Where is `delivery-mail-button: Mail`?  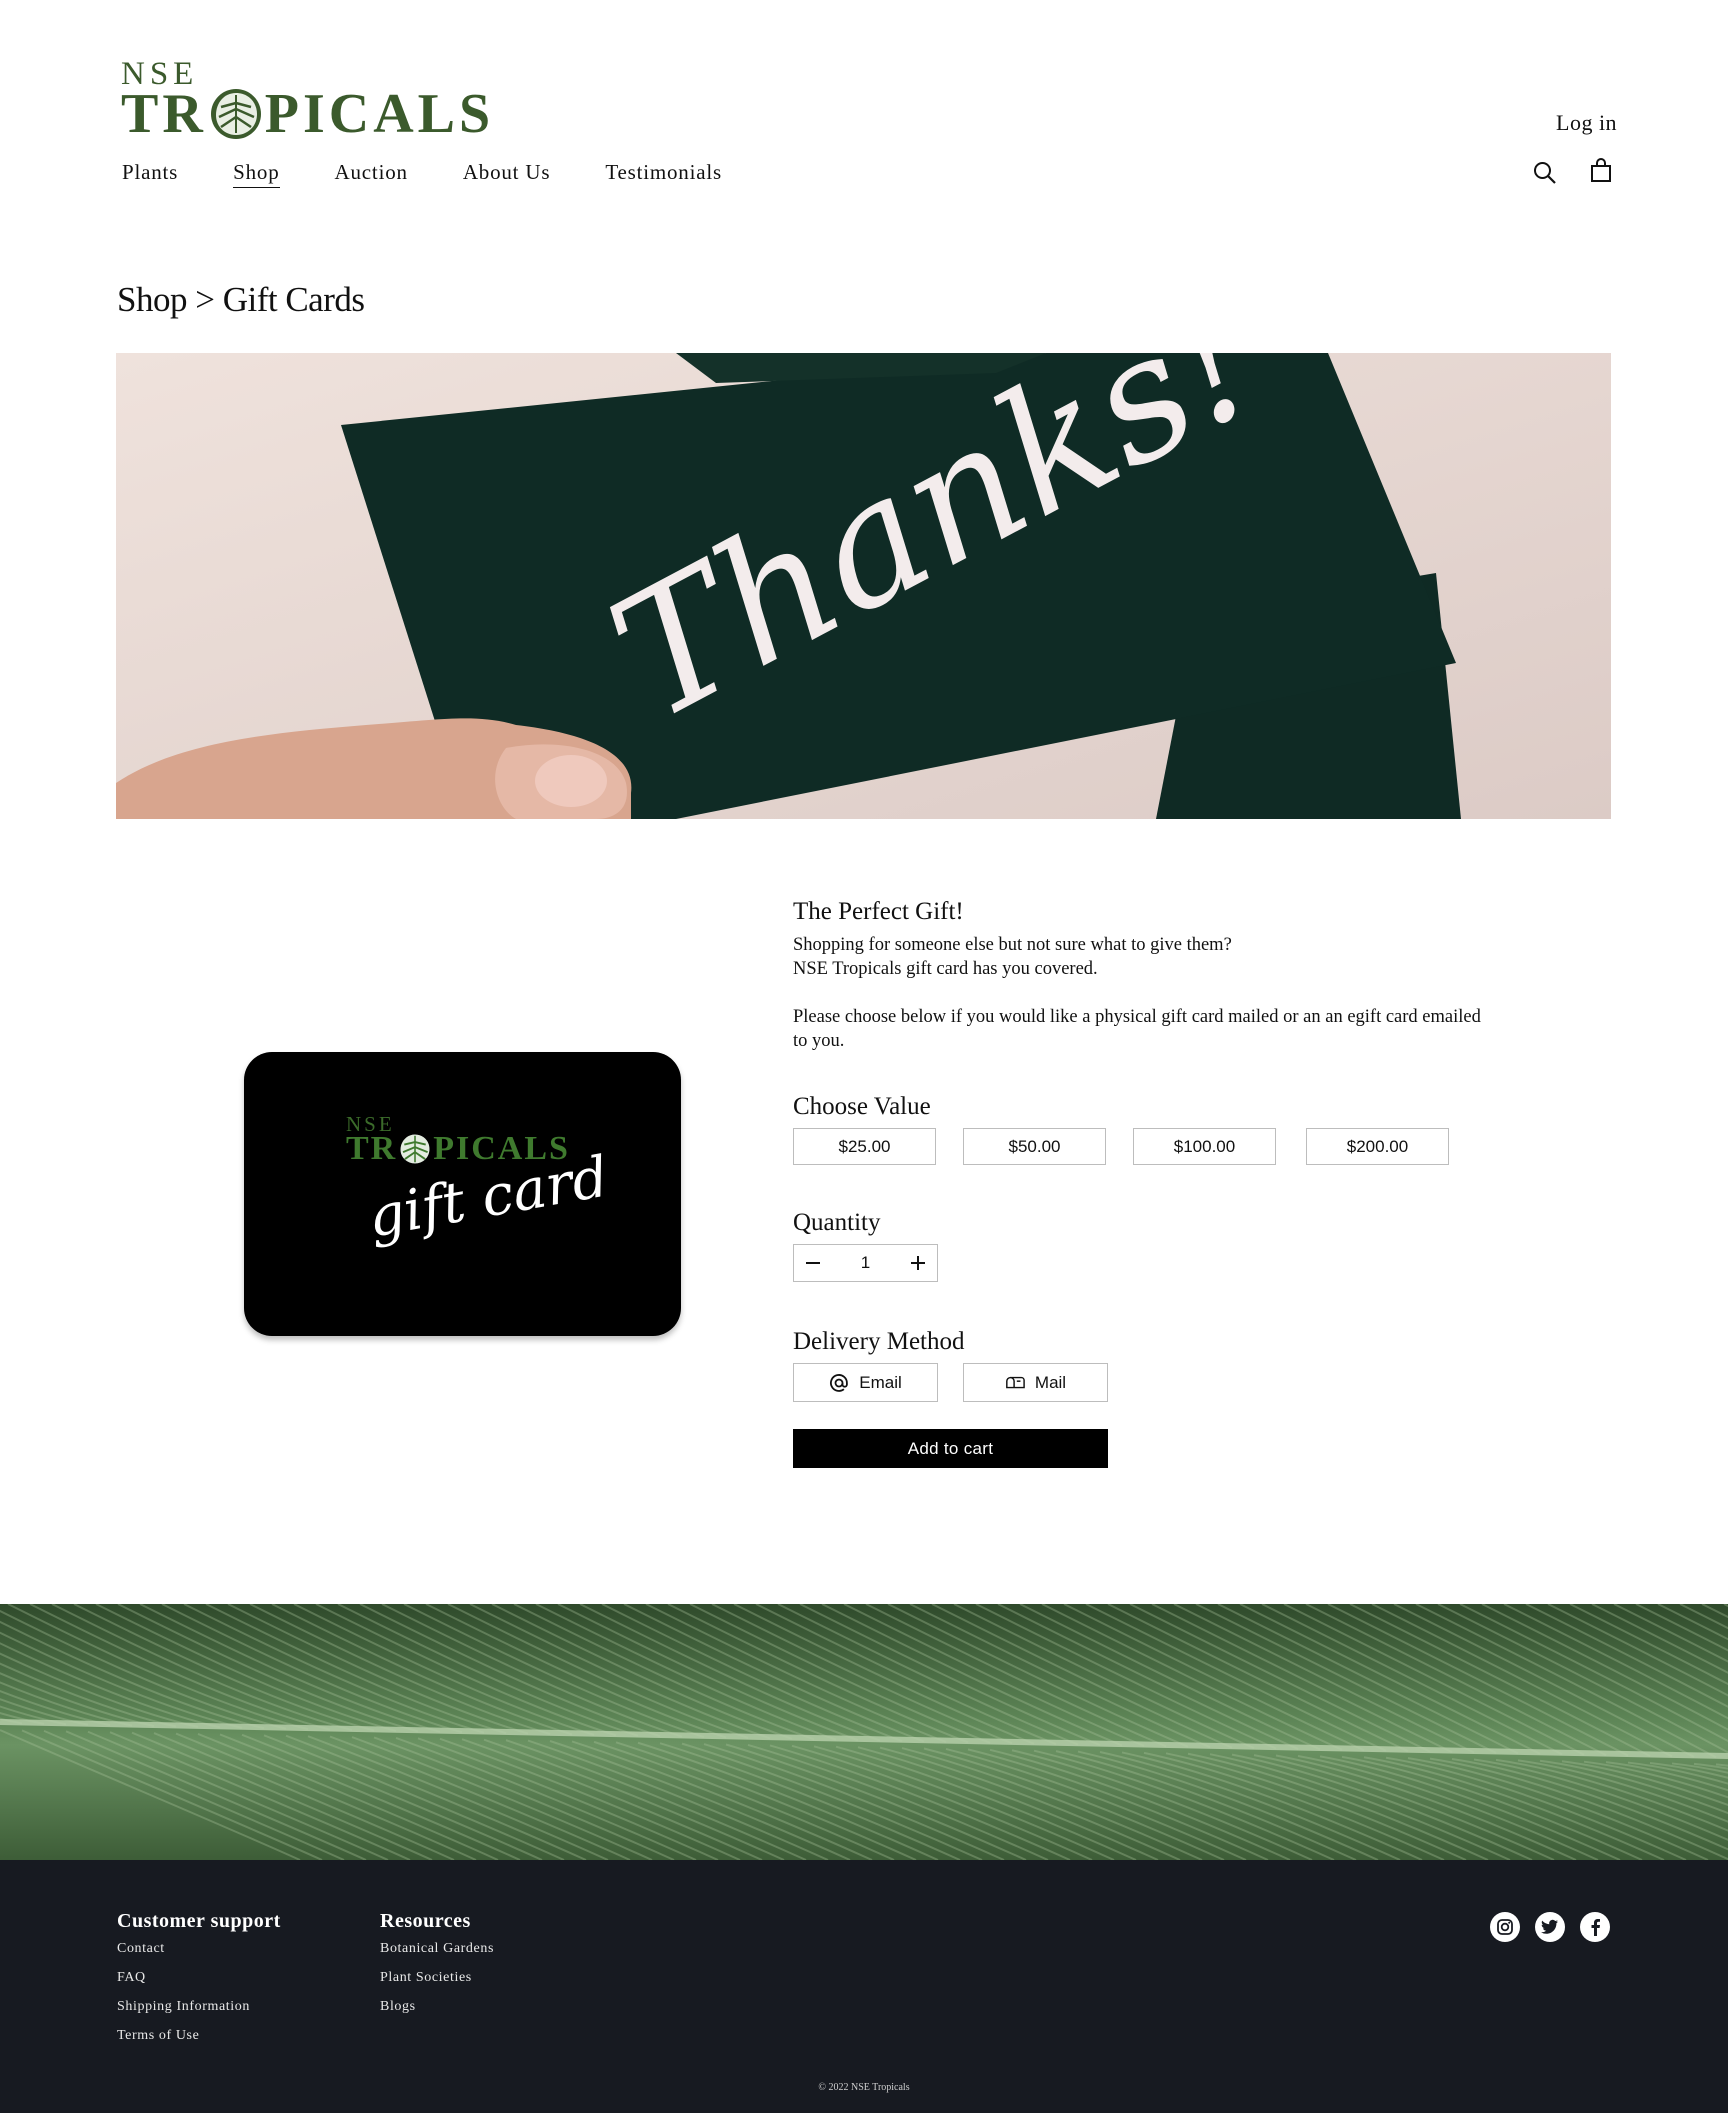 delivery-mail-button: Mail is located at coordinates (1035, 1382).